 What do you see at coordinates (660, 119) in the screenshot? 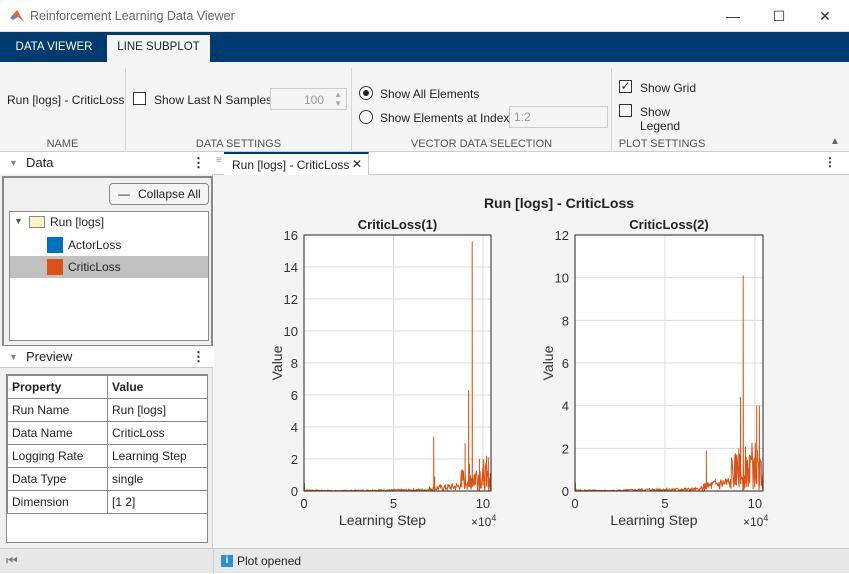
I see `show-legend-label: Show Legend` at bounding box center [660, 119].